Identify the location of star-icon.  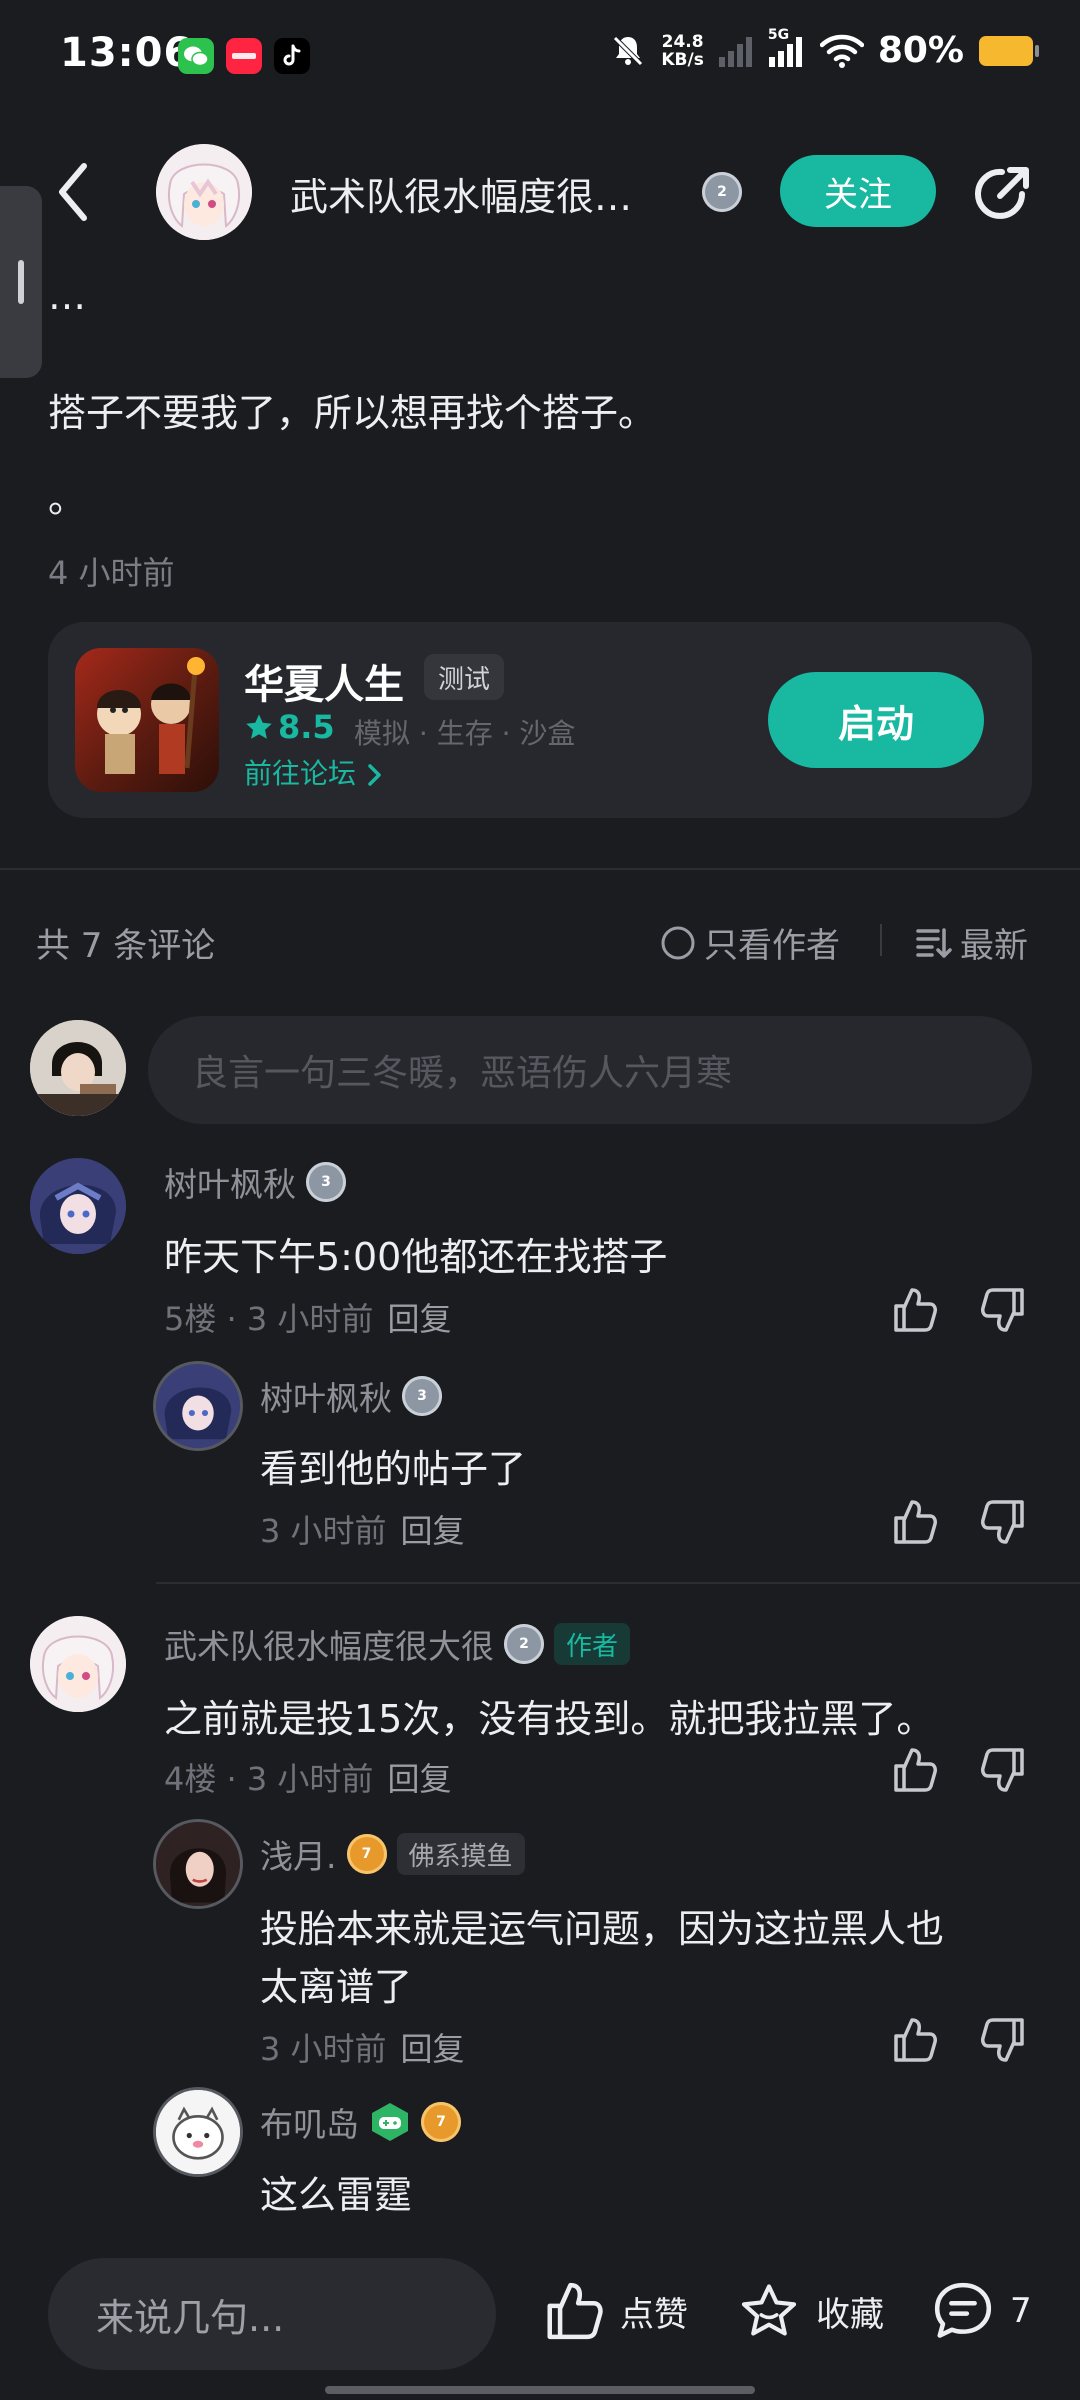
(259, 727).